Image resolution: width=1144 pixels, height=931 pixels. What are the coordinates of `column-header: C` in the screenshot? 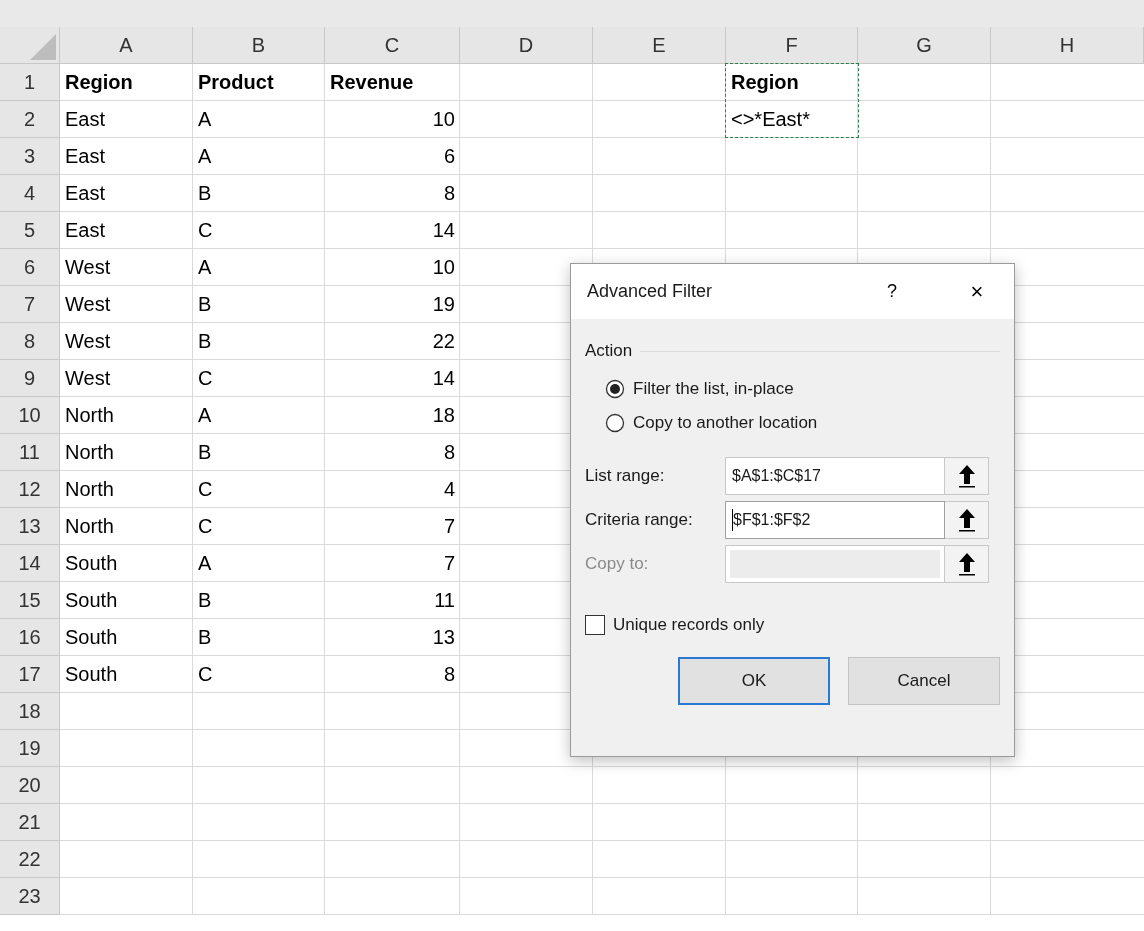 It's located at (392, 45).